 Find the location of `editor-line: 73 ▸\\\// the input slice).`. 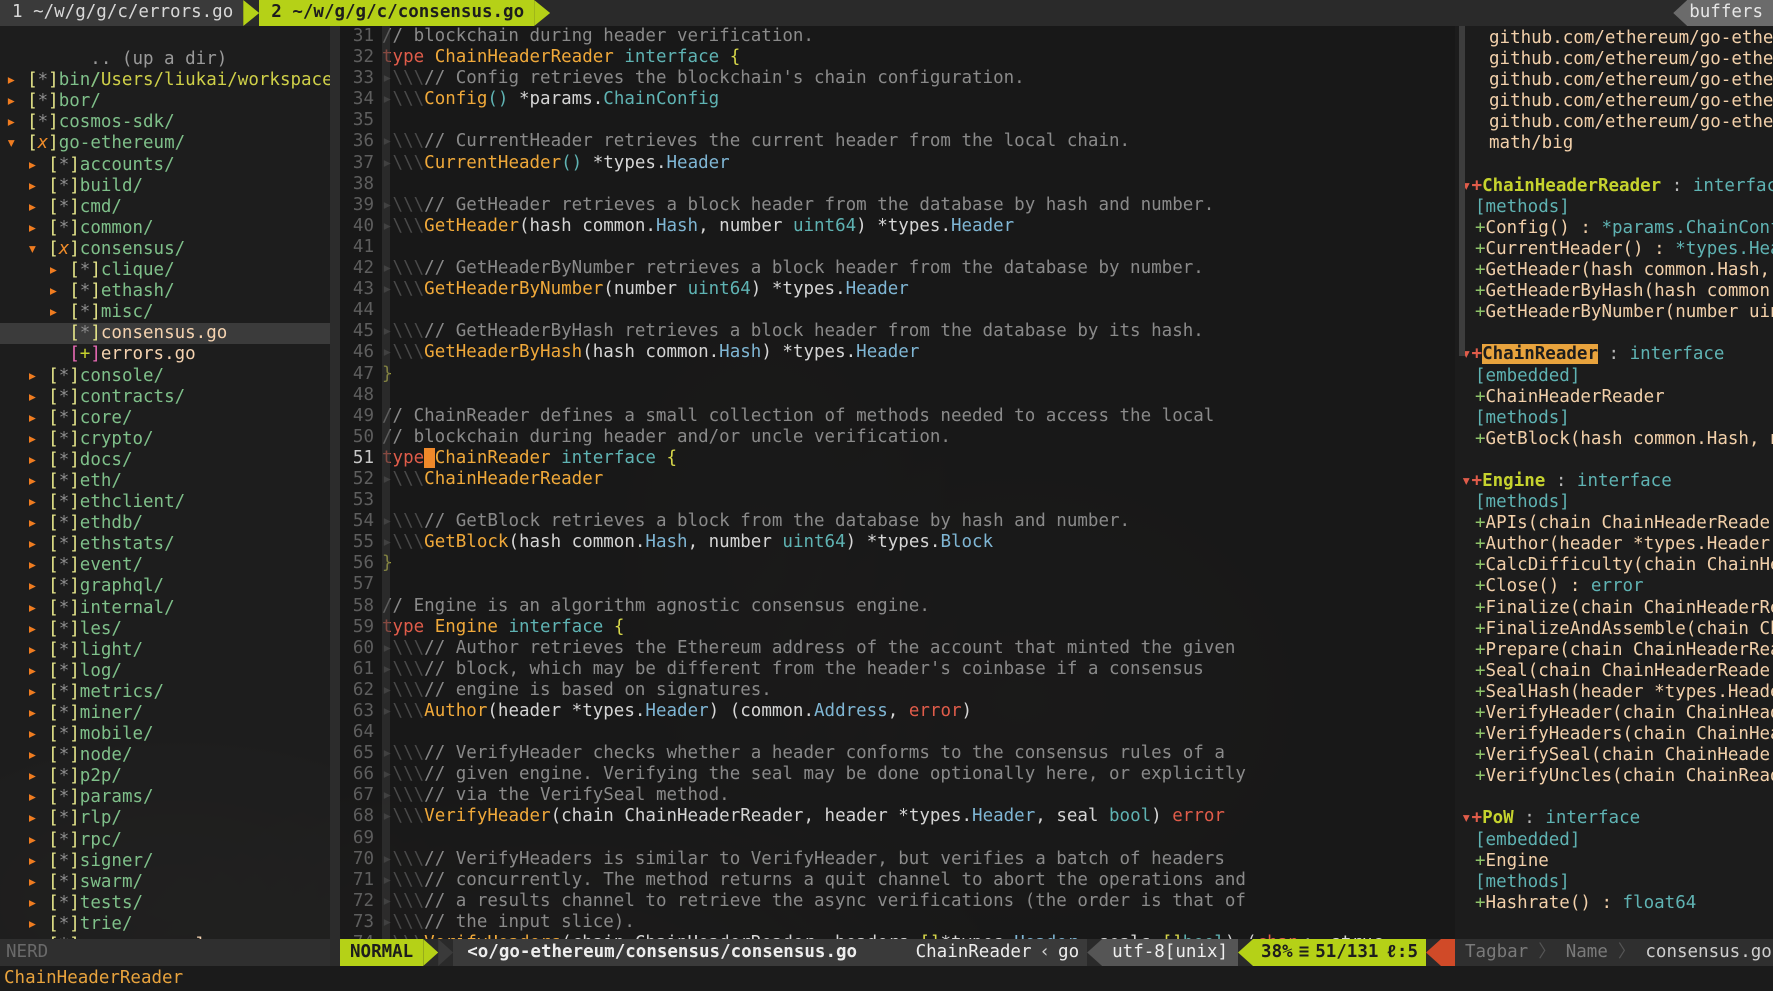

editor-line: 73 ▸\\\// the input slice). is located at coordinates (897, 922).